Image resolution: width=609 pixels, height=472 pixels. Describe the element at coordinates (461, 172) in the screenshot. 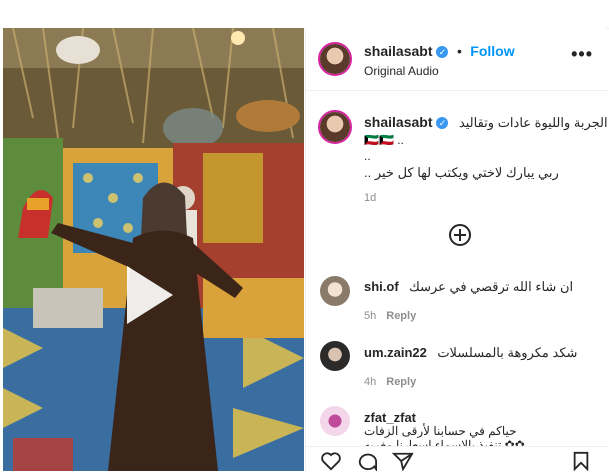

I see `caption-line3: ربي يبارك لاختي ويكتب لها كل خير ..` at that location.